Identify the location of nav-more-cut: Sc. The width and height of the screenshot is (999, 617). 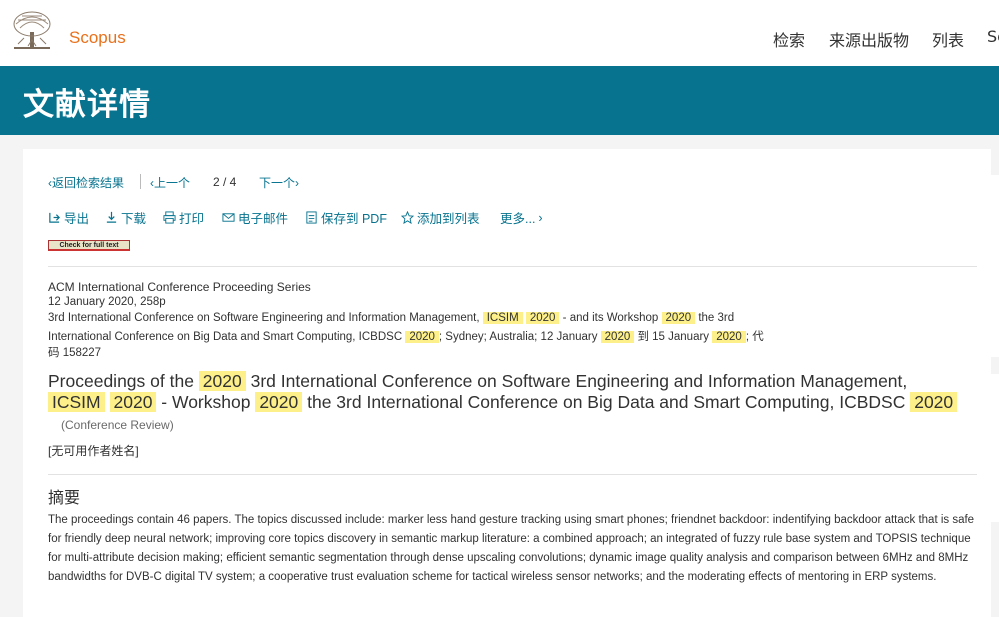
(993, 36).